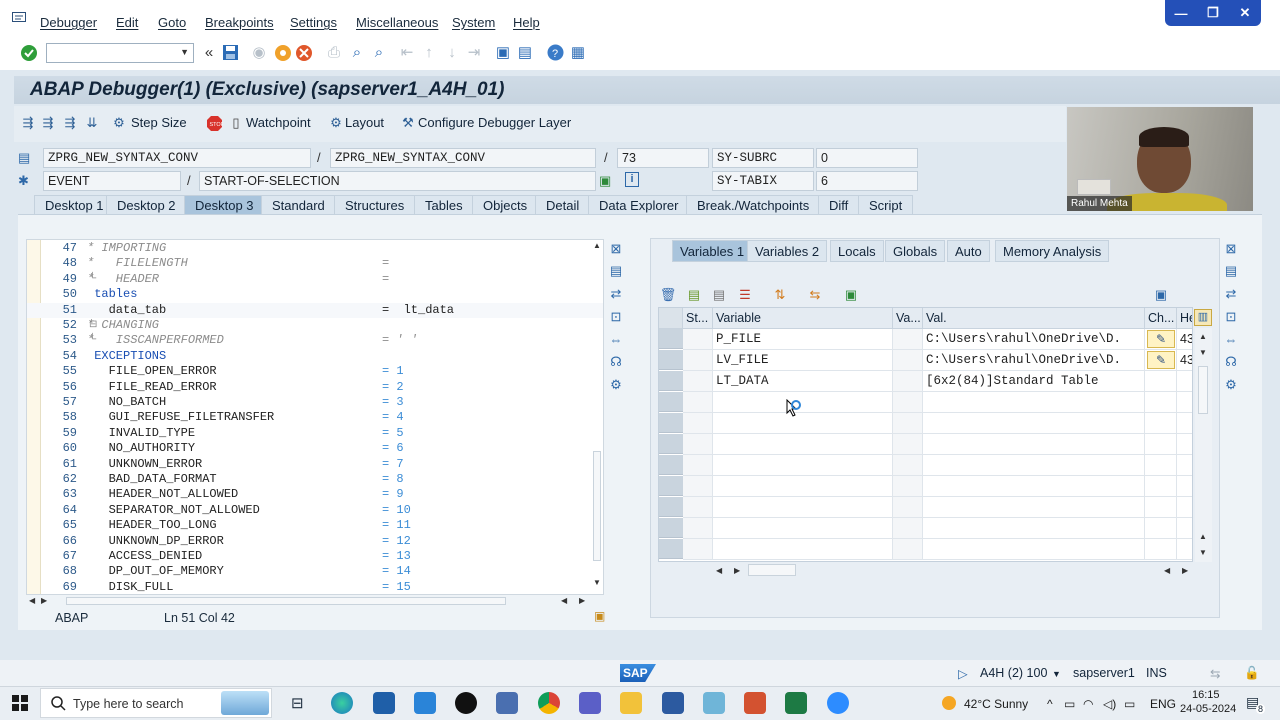 The height and width of the screenshot is (720, 1280). I want to click on tab-diff: Diff, so click(839, 205).